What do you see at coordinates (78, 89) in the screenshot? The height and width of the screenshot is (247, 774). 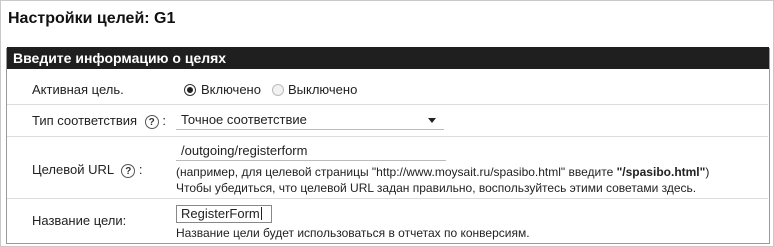 I see `active-goal-label: Активная цель.` at bounding box center [78, 89].